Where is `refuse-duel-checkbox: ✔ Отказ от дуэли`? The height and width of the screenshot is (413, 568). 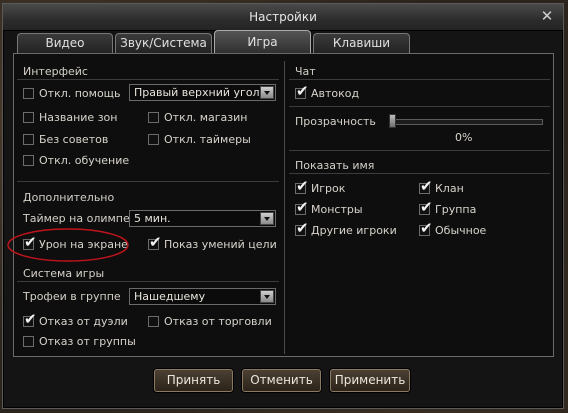 refuse-duel-checkbox: ✔ Отказ от дуэли is located at coordinates (75, 320).